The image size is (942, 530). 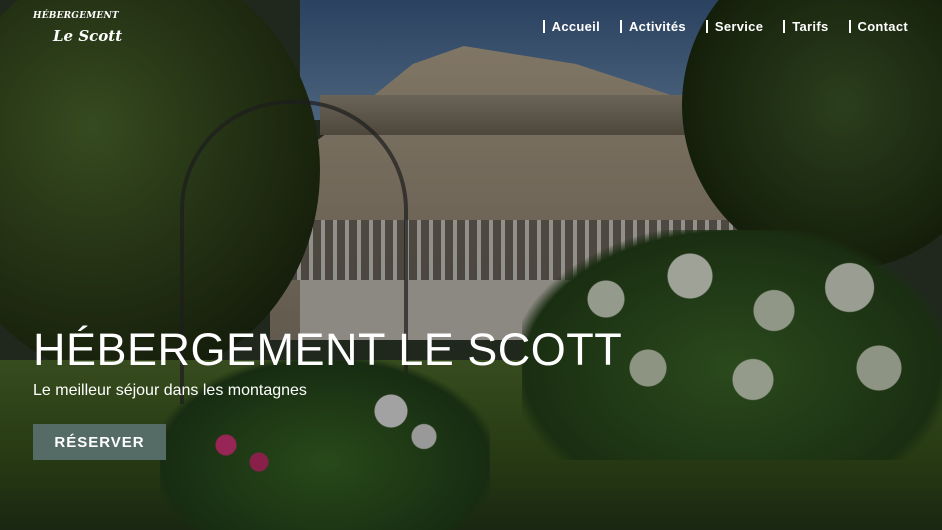 I want to click on hero-title: HÉBERGEMENT LE SCOTT, so click(x=328, y=349).